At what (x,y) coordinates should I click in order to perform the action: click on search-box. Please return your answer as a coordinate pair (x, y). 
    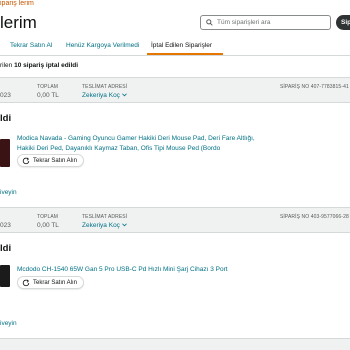
    Looking at the image, I should click on (265, 22).